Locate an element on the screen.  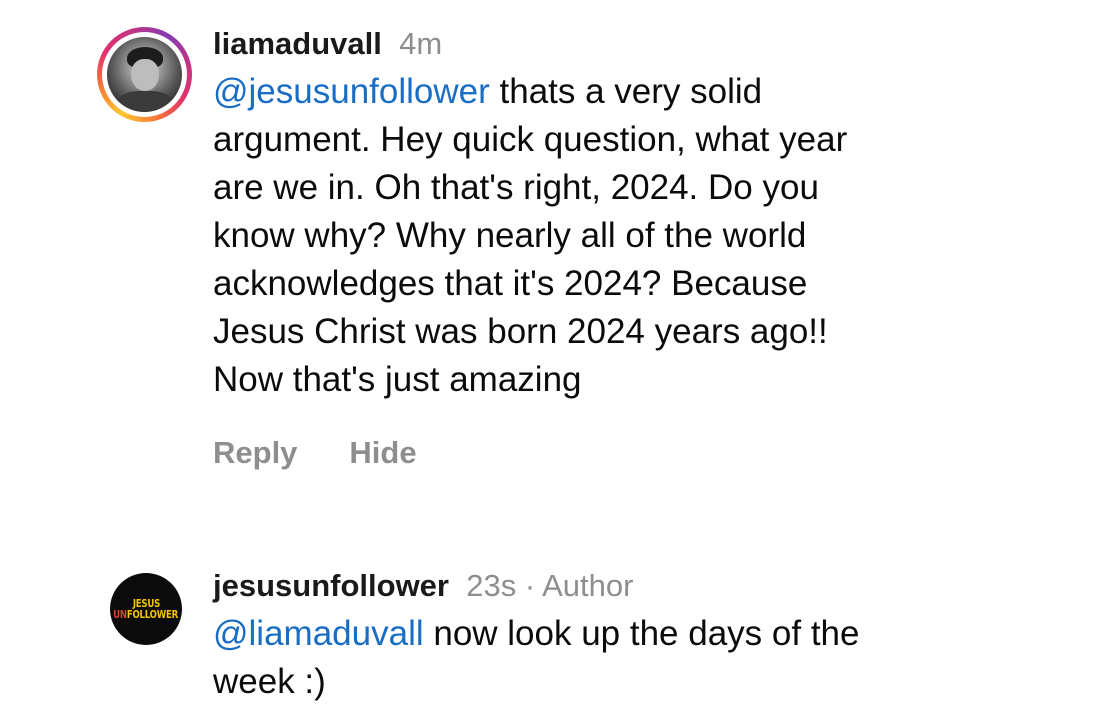
avatar-logo-text-red: UN is located at coordinates (120, 614).